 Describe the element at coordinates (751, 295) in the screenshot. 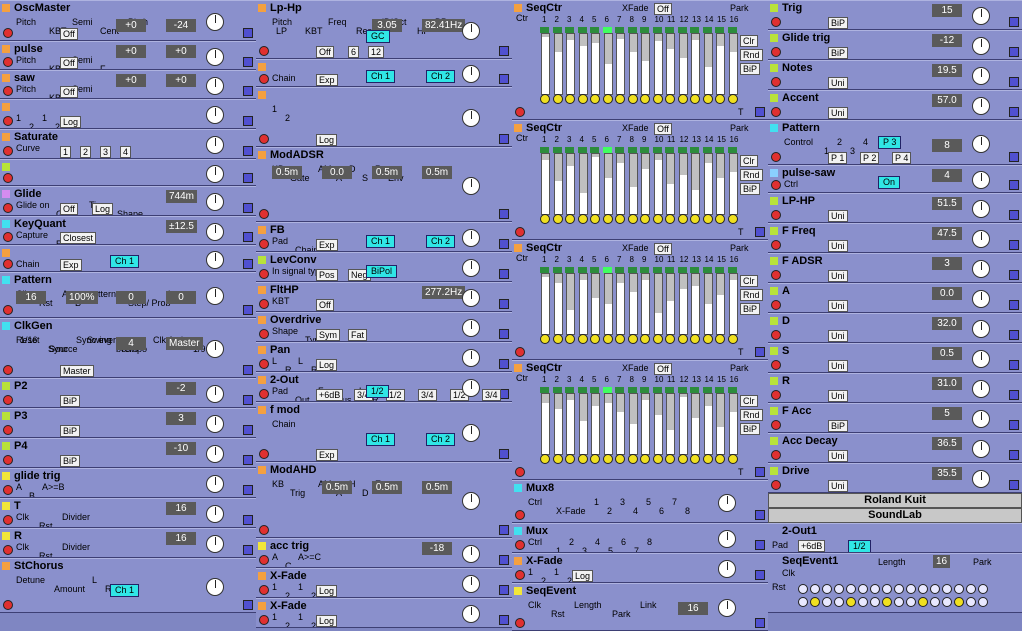

I see `sequencer-rnd-button: Rnd` at that location.